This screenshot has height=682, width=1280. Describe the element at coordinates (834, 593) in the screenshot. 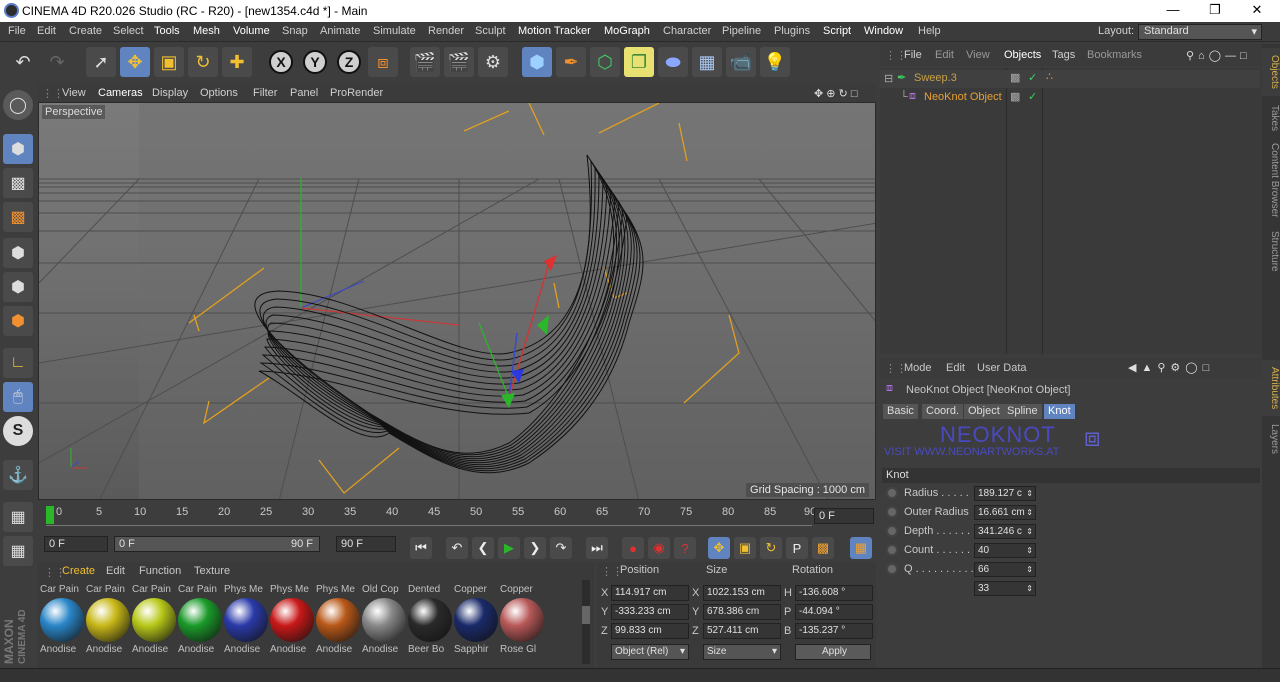

I see `rot-h-field: -136.608 °` at that location.